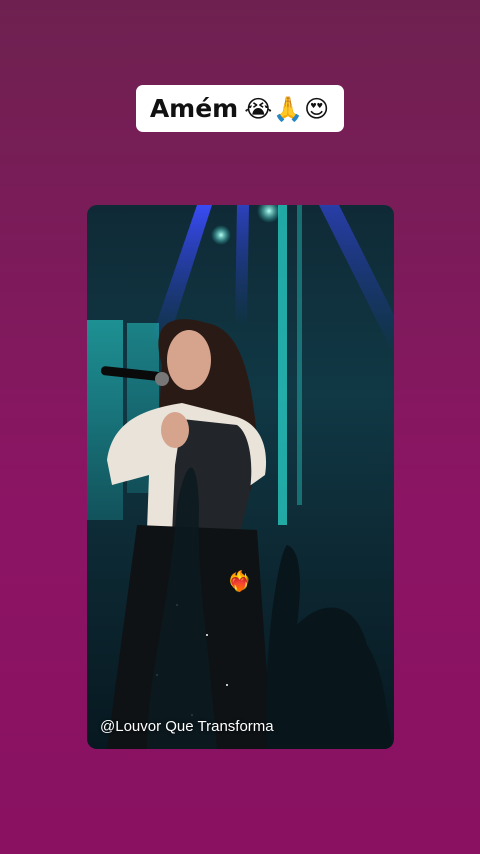 This screenshot has height=854, width=480. Describe the element at coordinates (287, 108) in the screenshot. I see `caption-emojis: 😭🙏😍` at that location.